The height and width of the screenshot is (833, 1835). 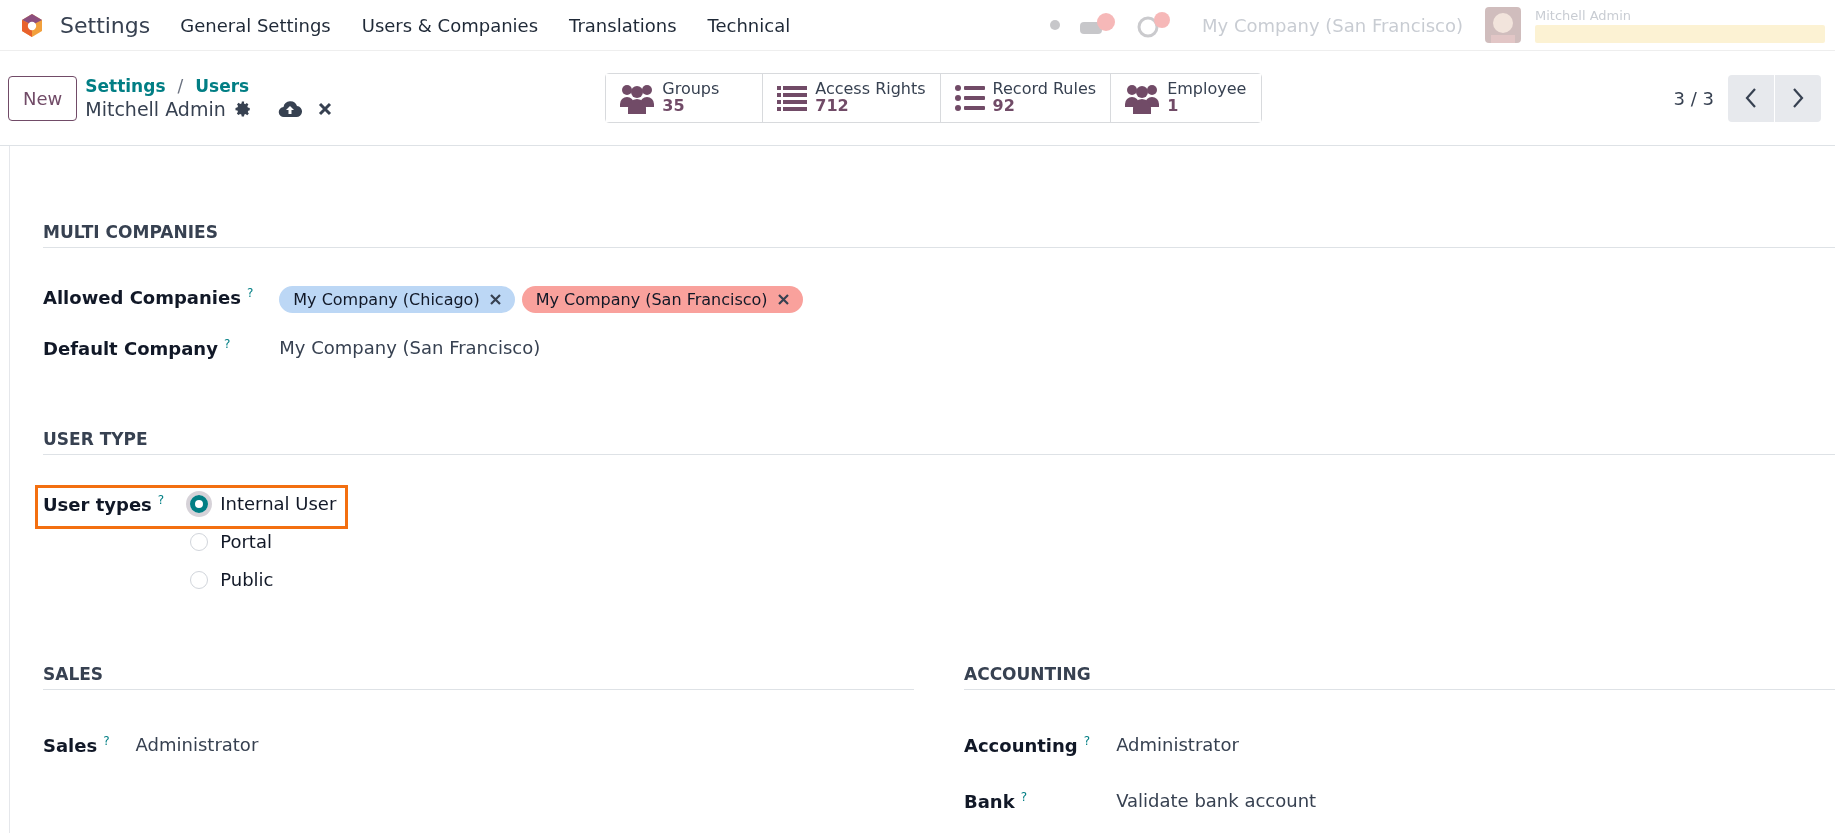 I want to click on field-label: Allowed Companies, so click(x=142, y=297).